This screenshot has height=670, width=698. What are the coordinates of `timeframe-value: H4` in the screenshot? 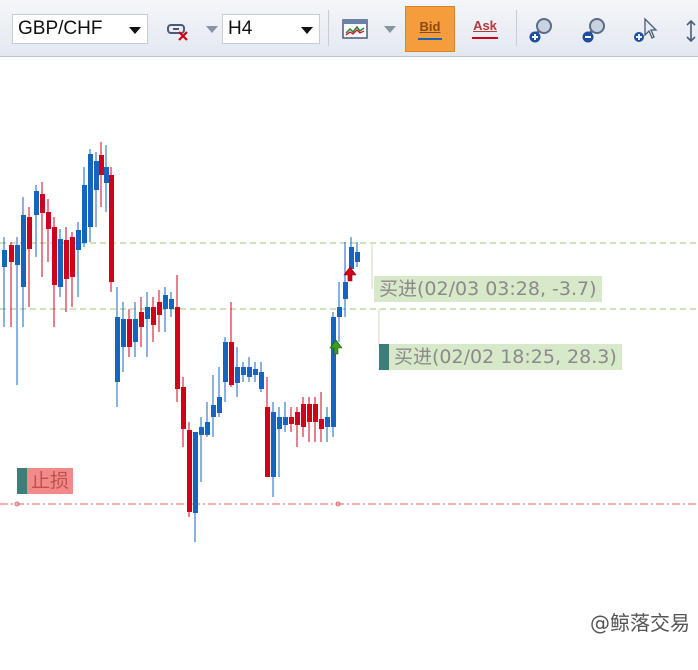 It's located at (240, 28).